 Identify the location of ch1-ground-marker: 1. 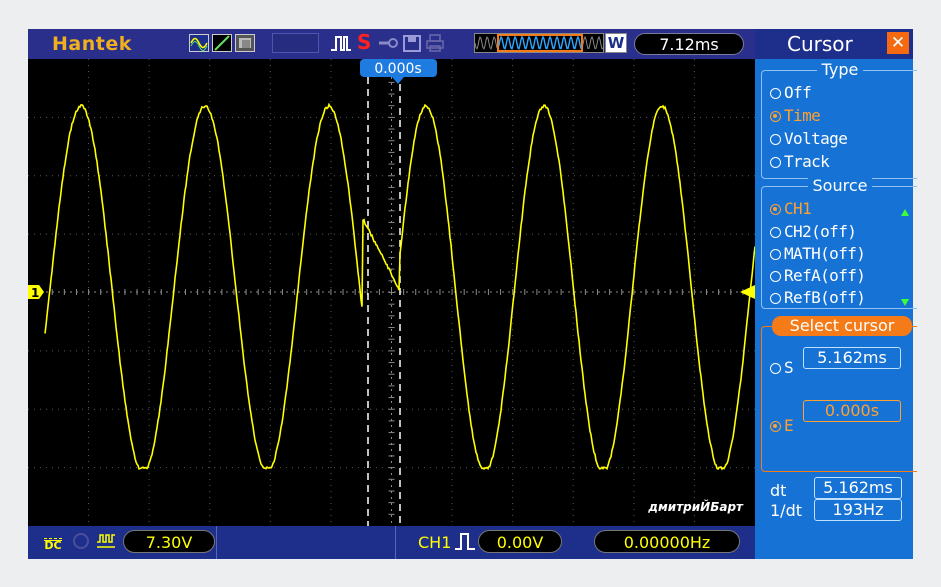
(36, 292).